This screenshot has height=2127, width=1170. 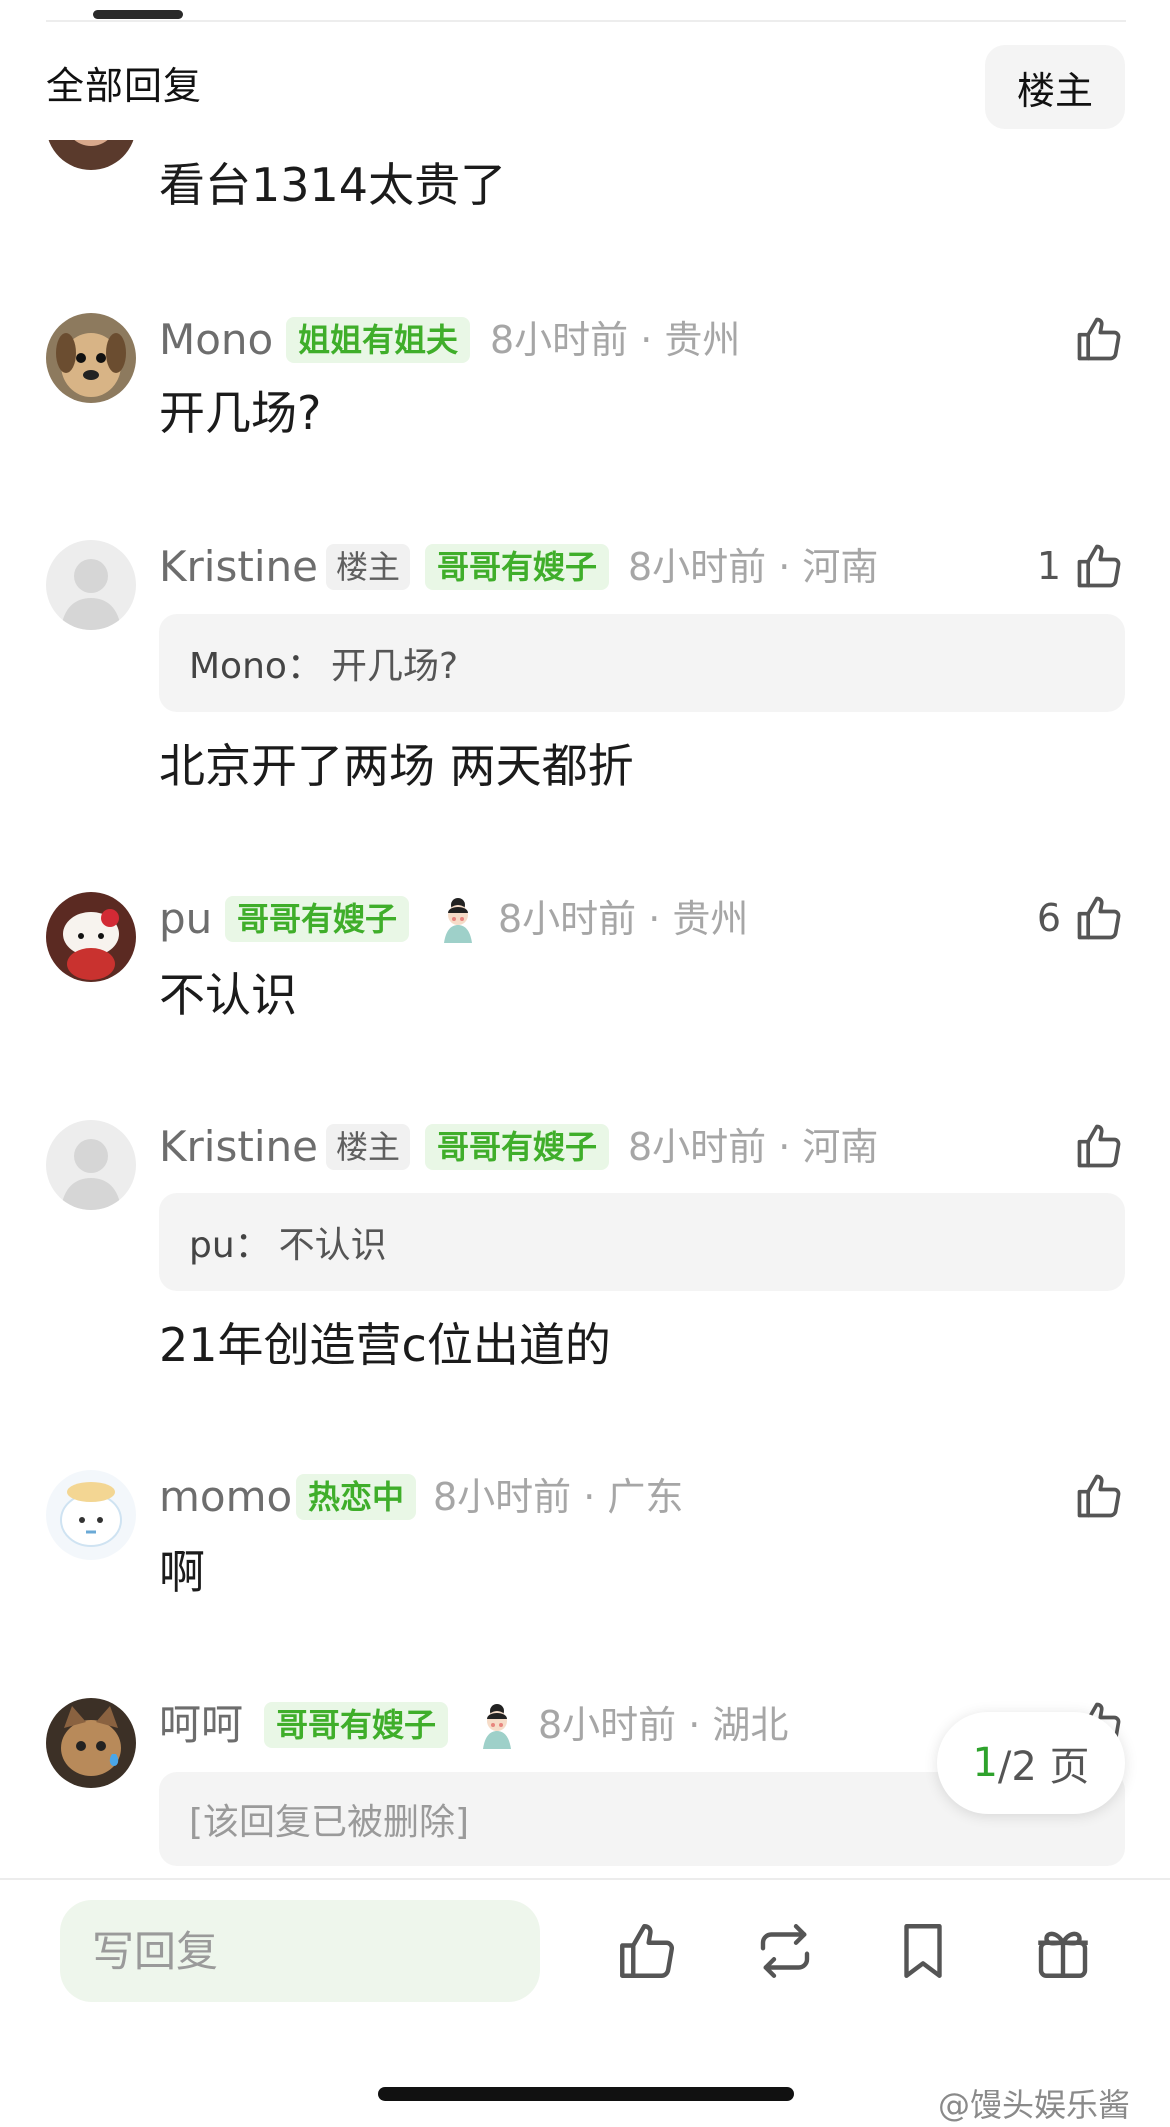 I want to click on owner-only-filter-button-overlay: 楼主, so click(x=1055, y=87).